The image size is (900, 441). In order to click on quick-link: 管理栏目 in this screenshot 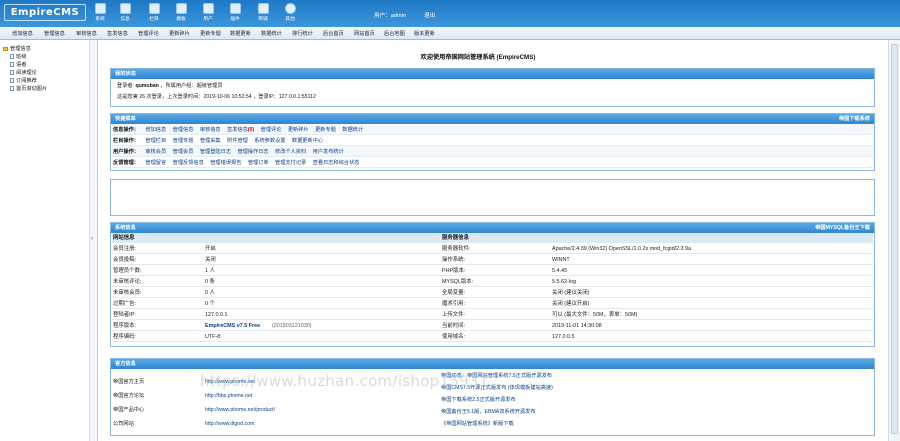, I will do `click(155, 141)`.